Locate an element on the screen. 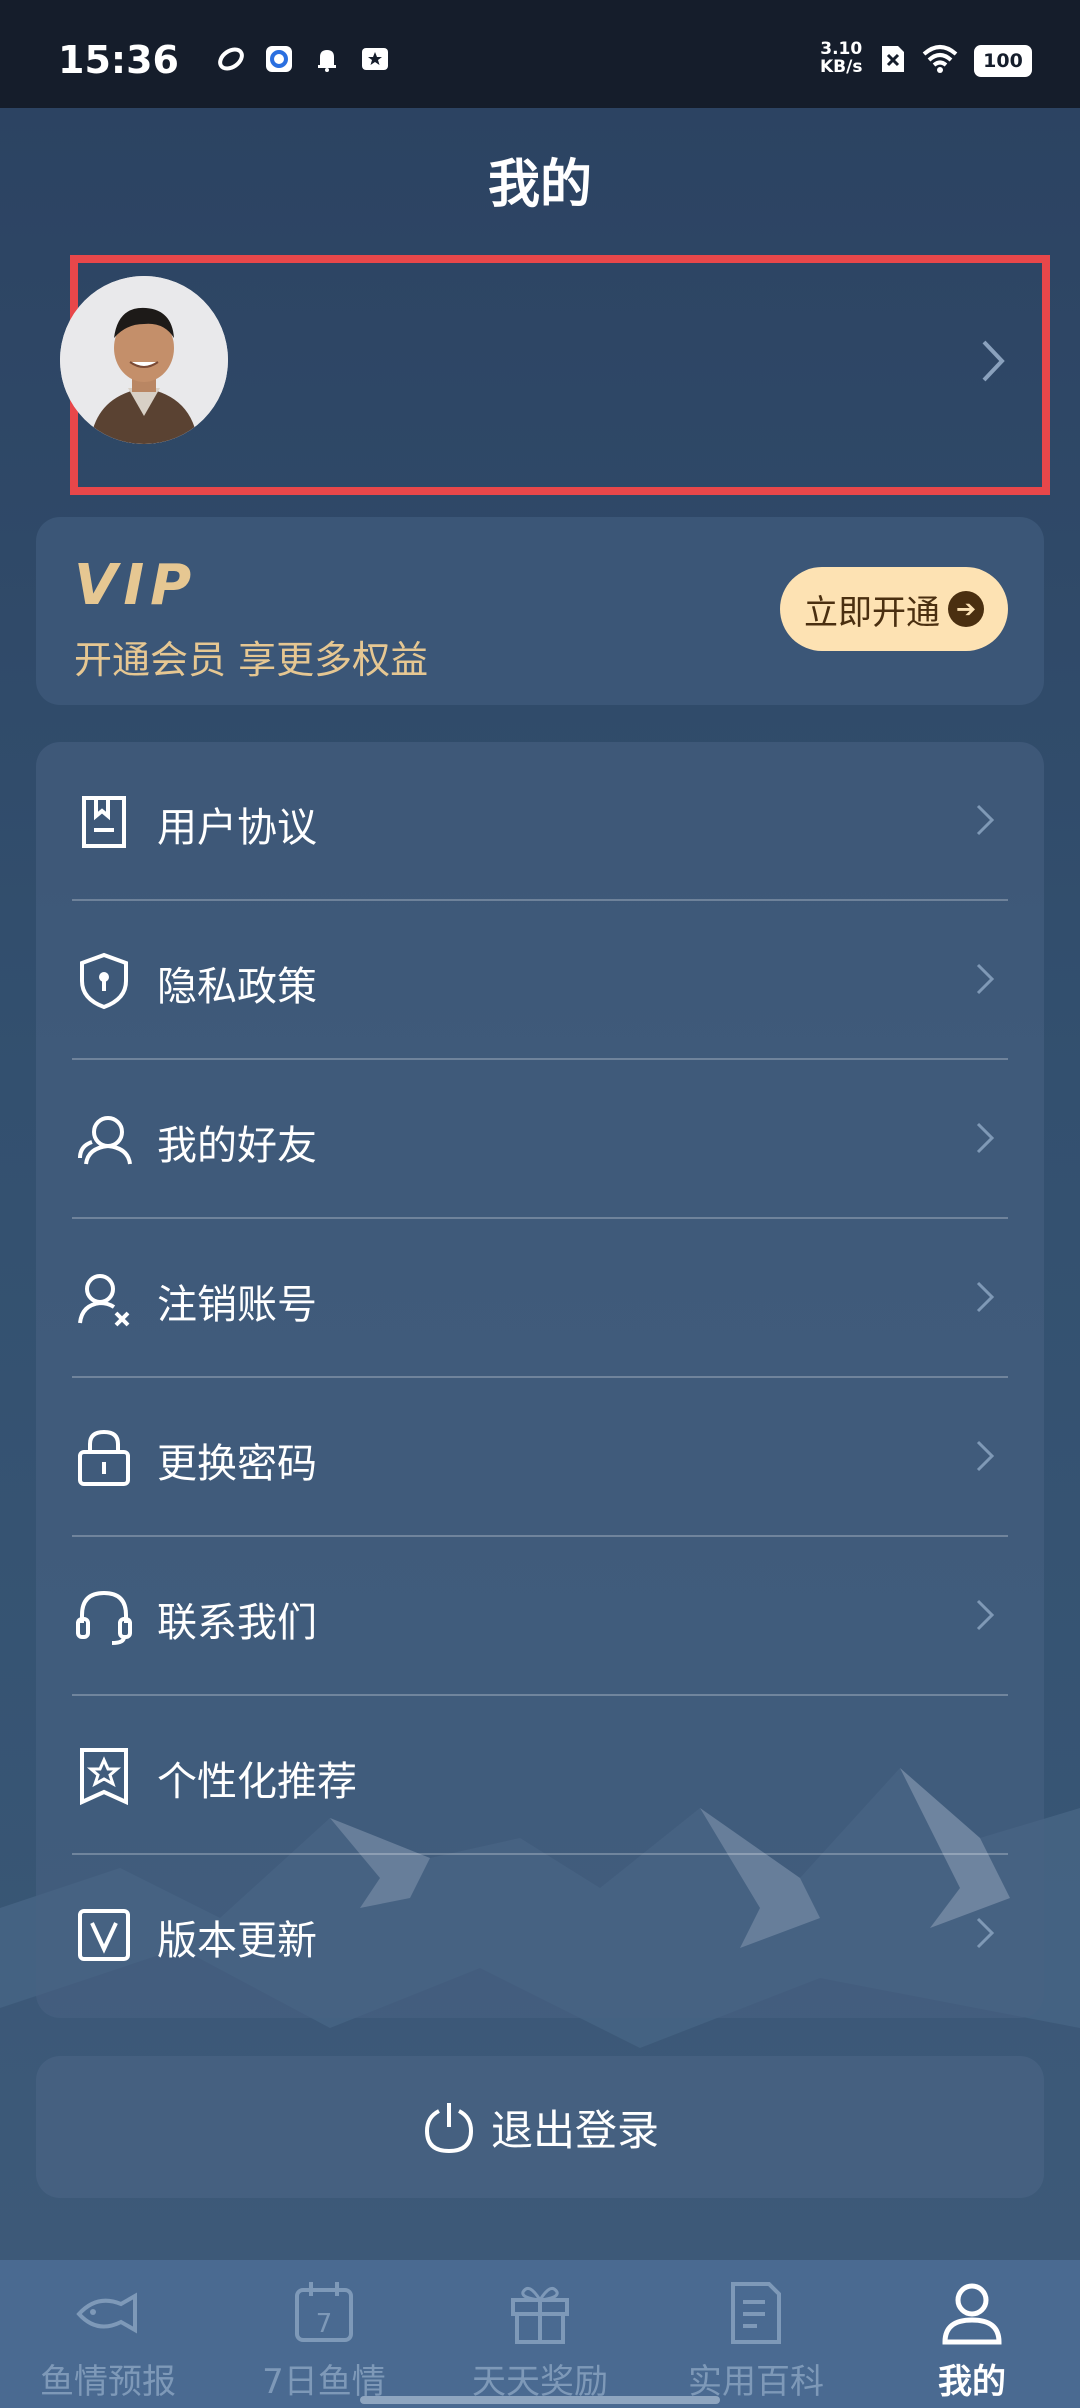 The width and height of the screenshot is (1080, 2408). vip-subtitle: 开通会员 享更多权益 is located at coordinates (251, 660).